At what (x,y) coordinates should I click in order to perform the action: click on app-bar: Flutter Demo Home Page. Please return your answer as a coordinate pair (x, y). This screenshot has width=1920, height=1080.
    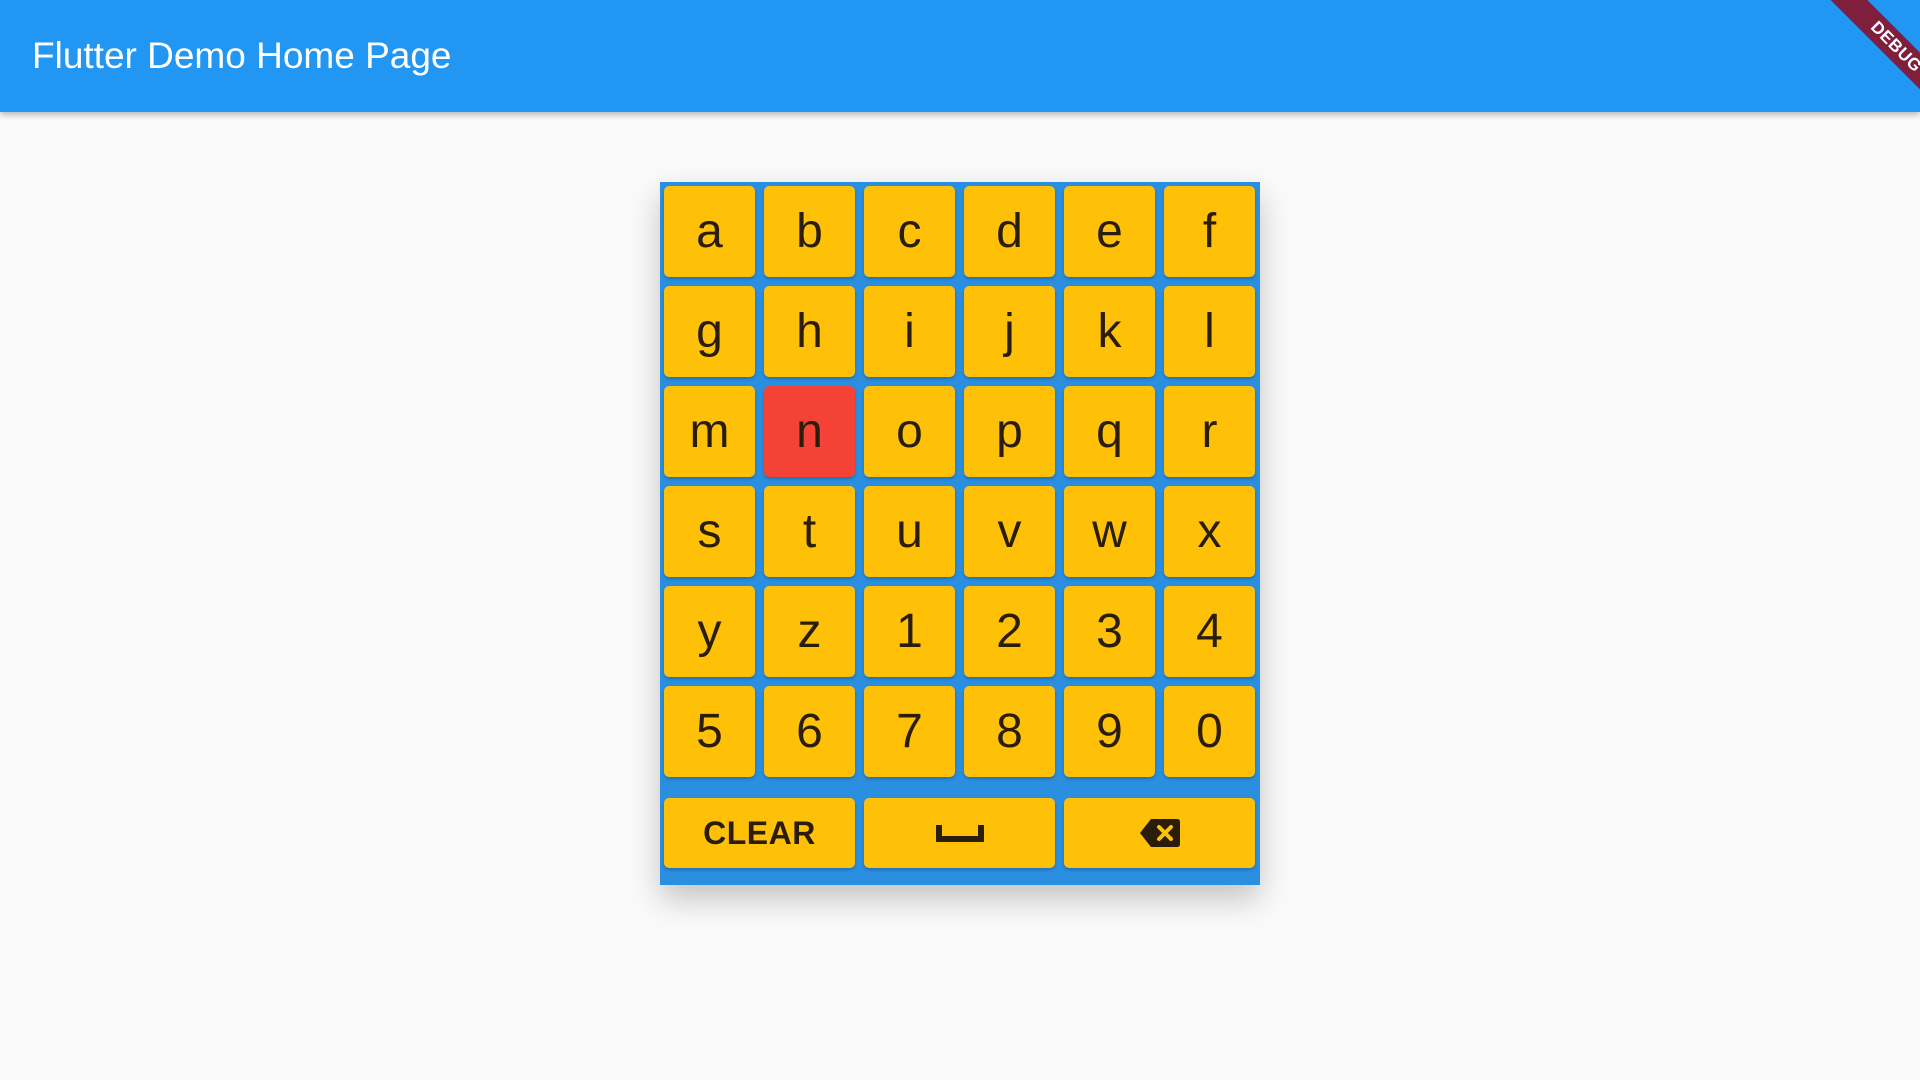
    Looking at the image, I should click on (960, 56).